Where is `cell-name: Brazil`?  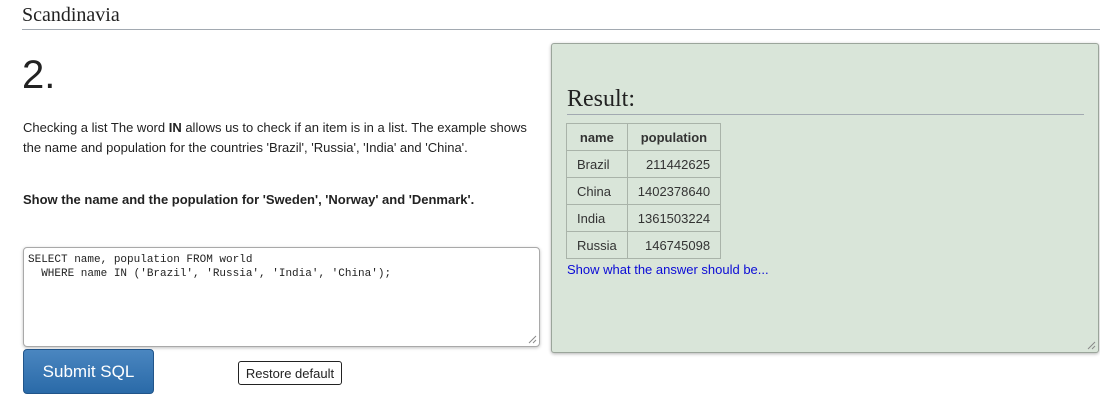 cell-name: Brazil is located at coordinates (597, 164).